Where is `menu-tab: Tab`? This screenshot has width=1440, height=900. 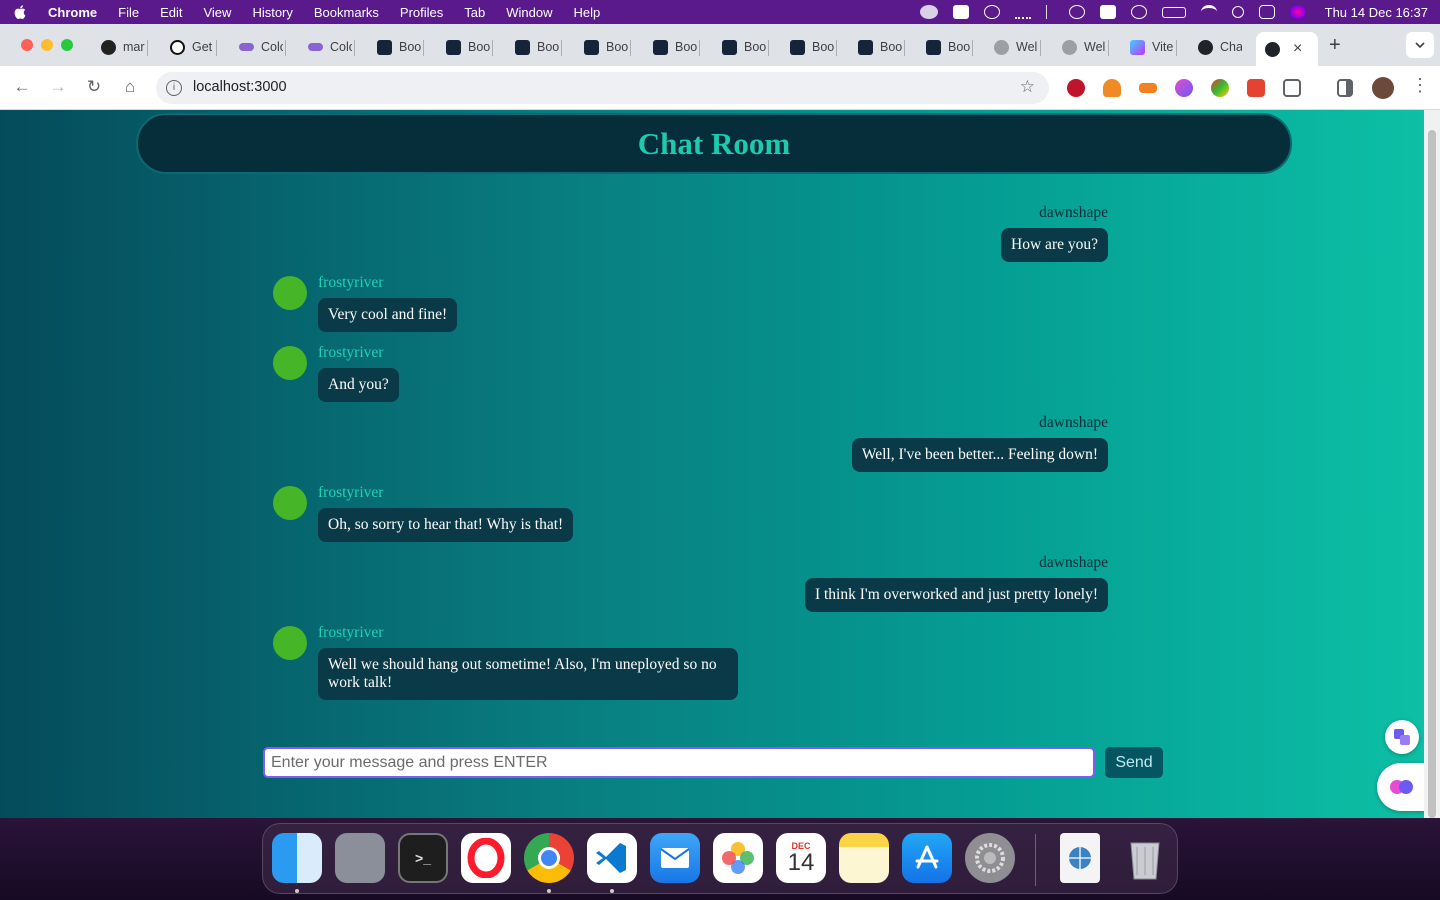
menu-tab: Tab is located at coordinates (474, 12).